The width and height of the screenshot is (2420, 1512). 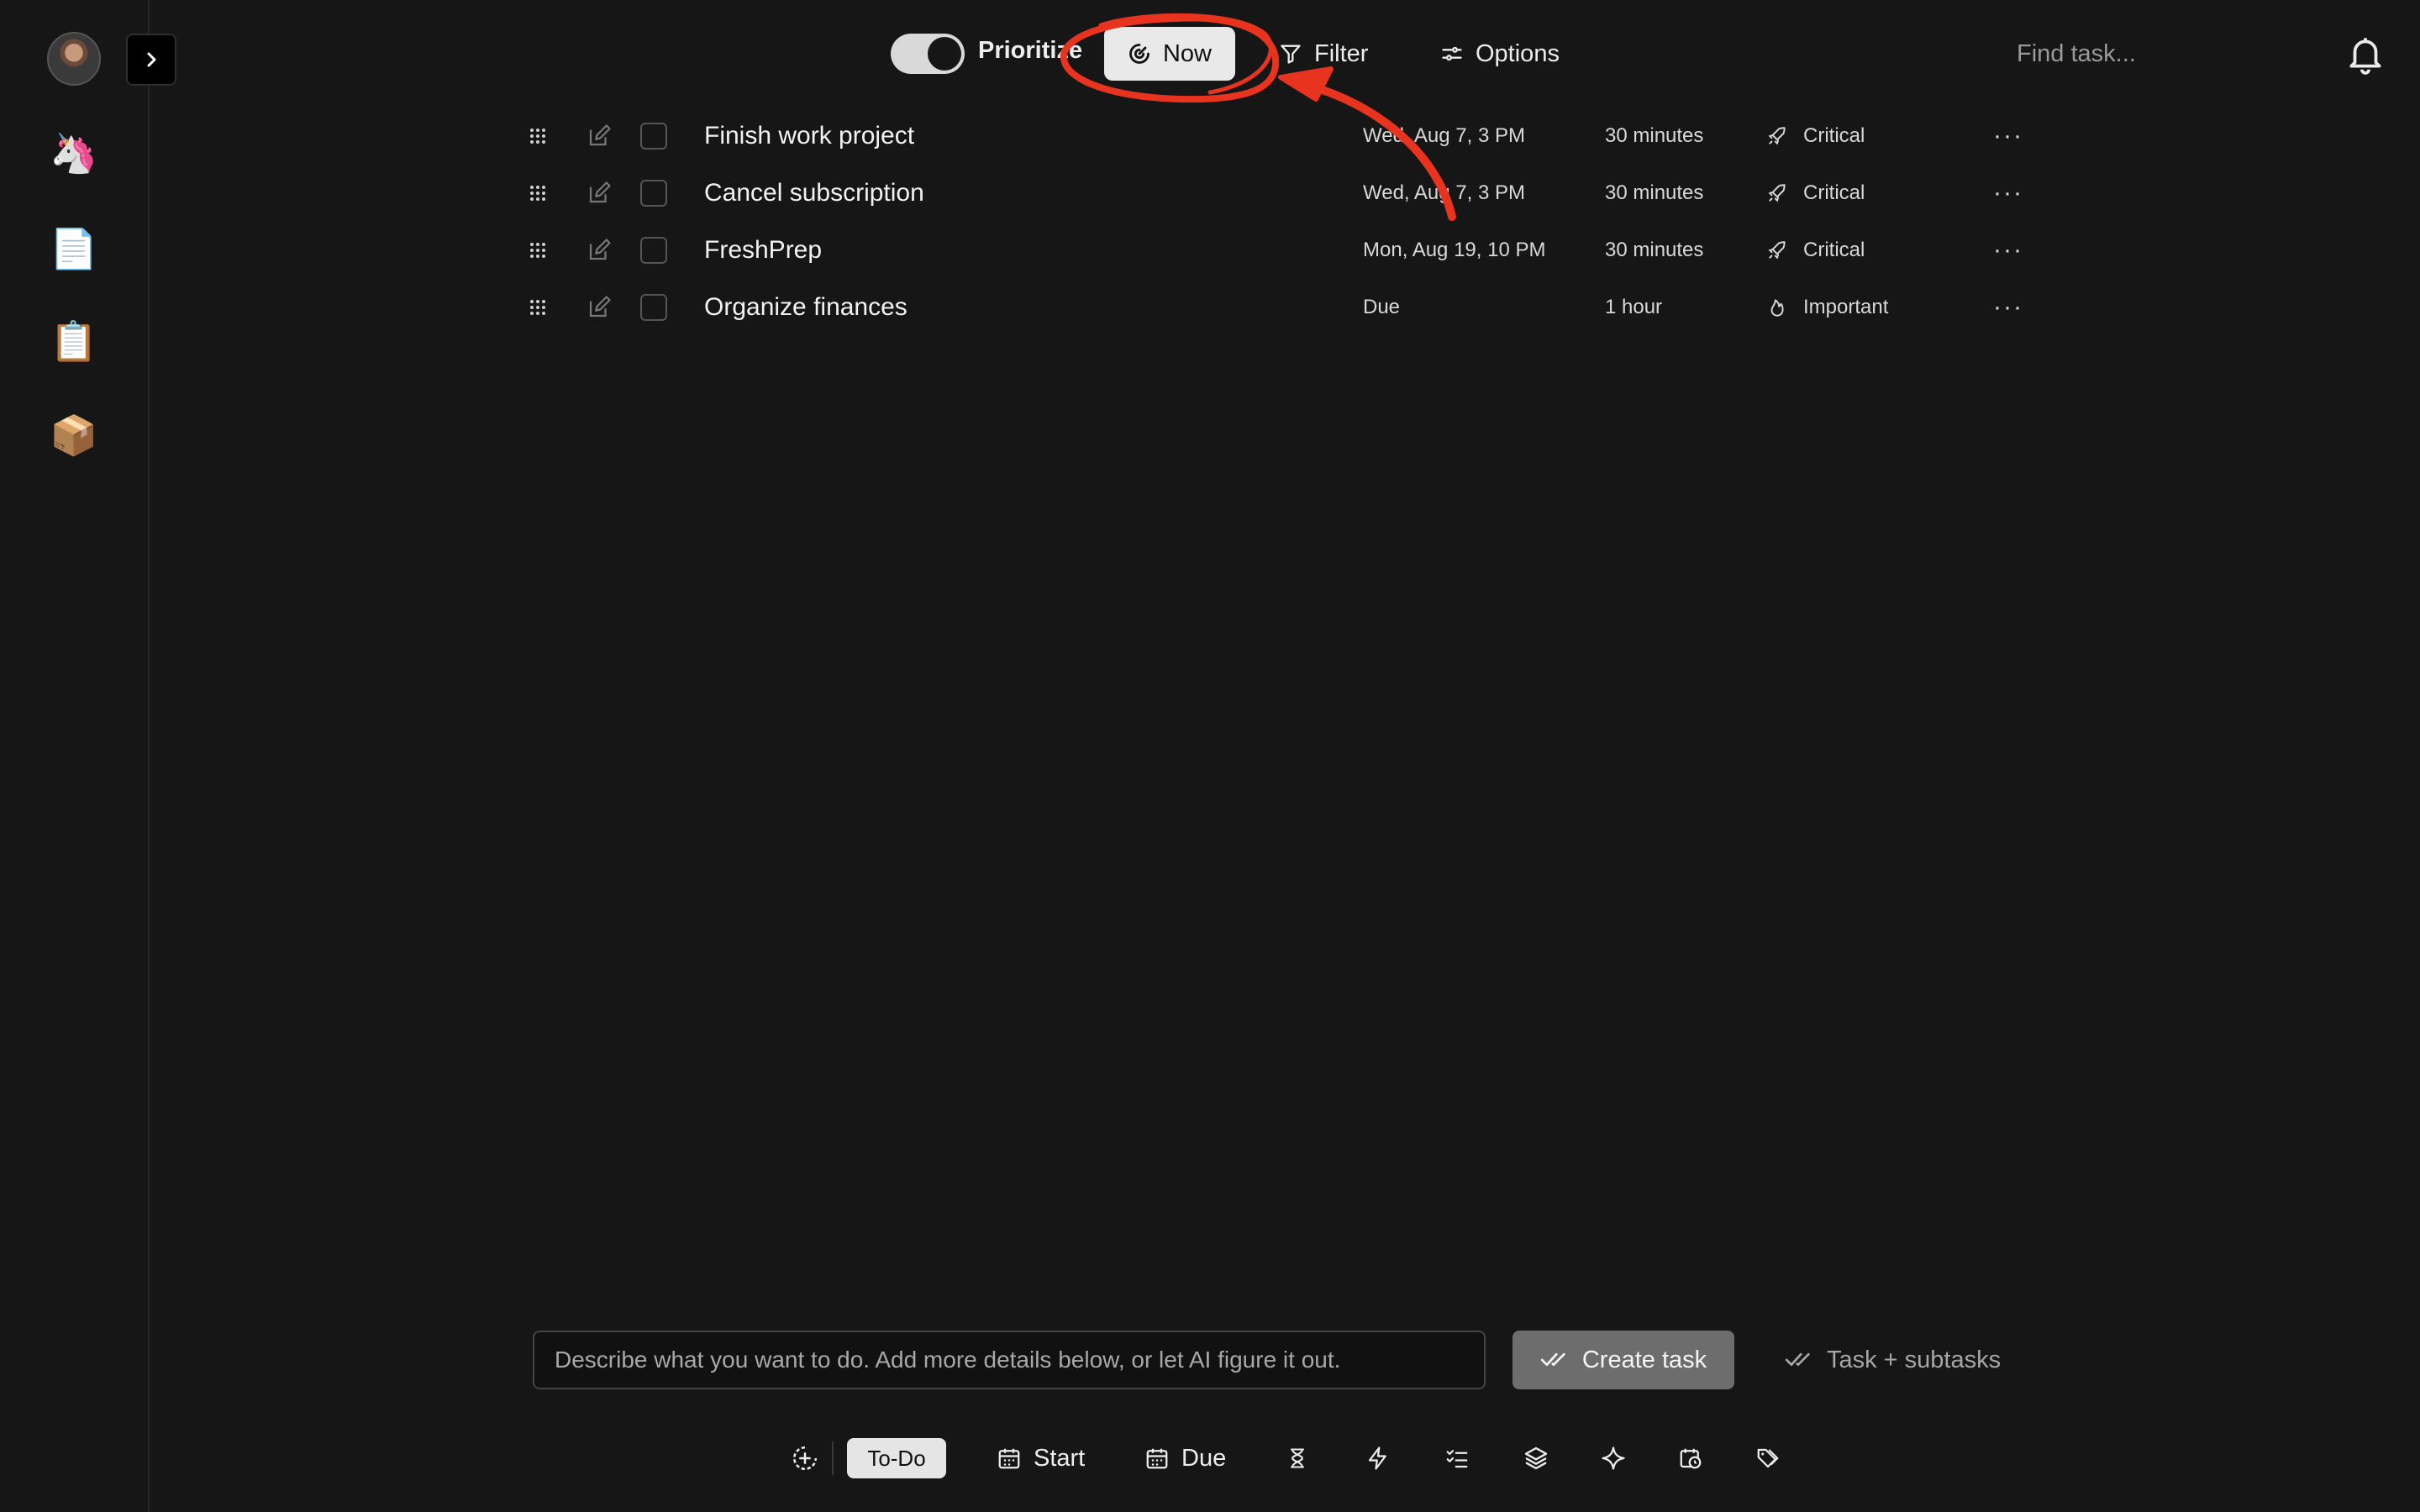 What do you see at coordinates (897, 1458) in the screenshot?
I see `status-todo-button: To-Do` at bounding box center [897, 1458].